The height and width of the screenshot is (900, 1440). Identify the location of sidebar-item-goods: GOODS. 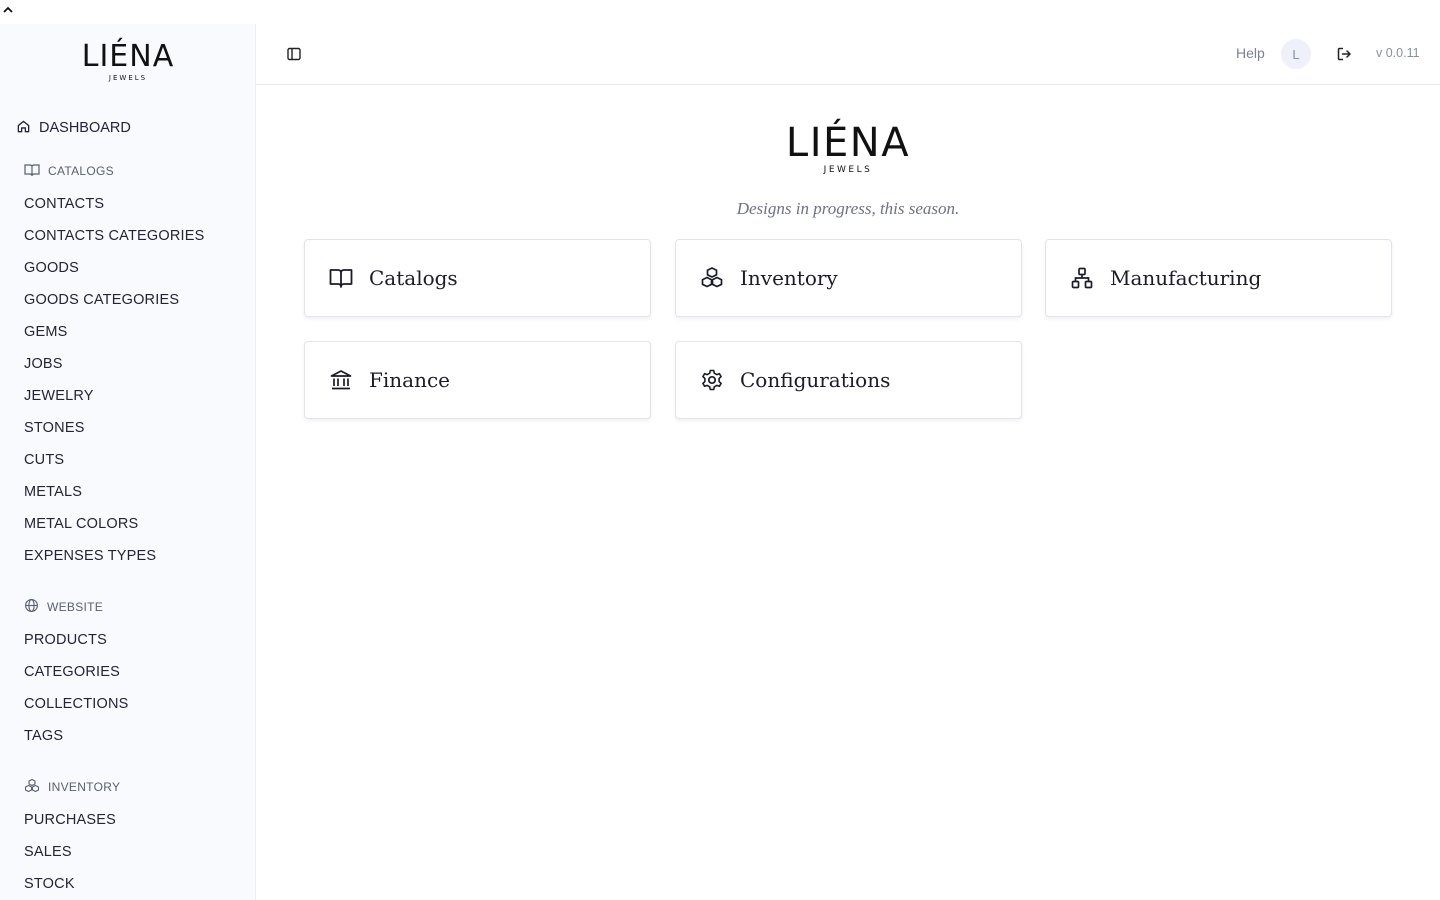
(51, 268).